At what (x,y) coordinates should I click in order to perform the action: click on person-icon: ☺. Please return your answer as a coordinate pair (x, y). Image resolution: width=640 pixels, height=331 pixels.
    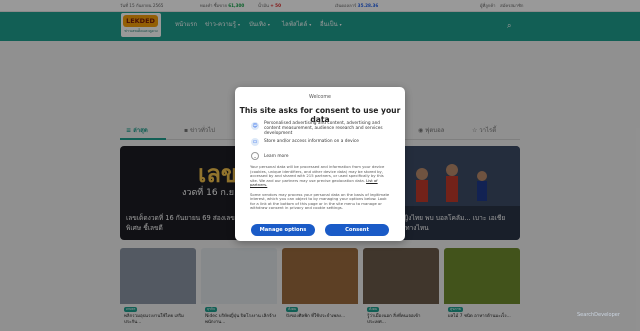
    Looking at the image, I should click on (255, 126).